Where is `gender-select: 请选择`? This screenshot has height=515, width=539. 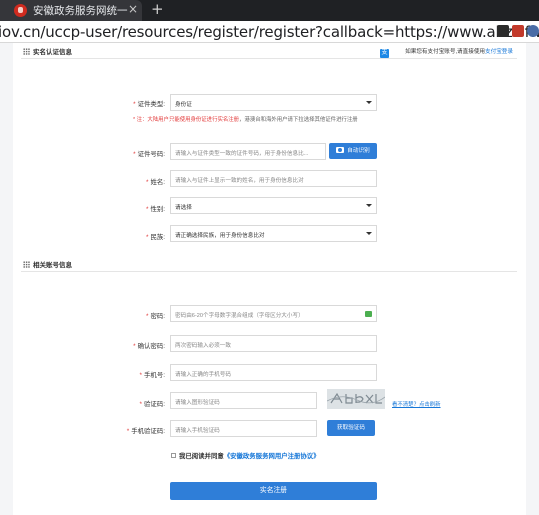 gender-select: 请选择 is located at coordinates (273, 205).